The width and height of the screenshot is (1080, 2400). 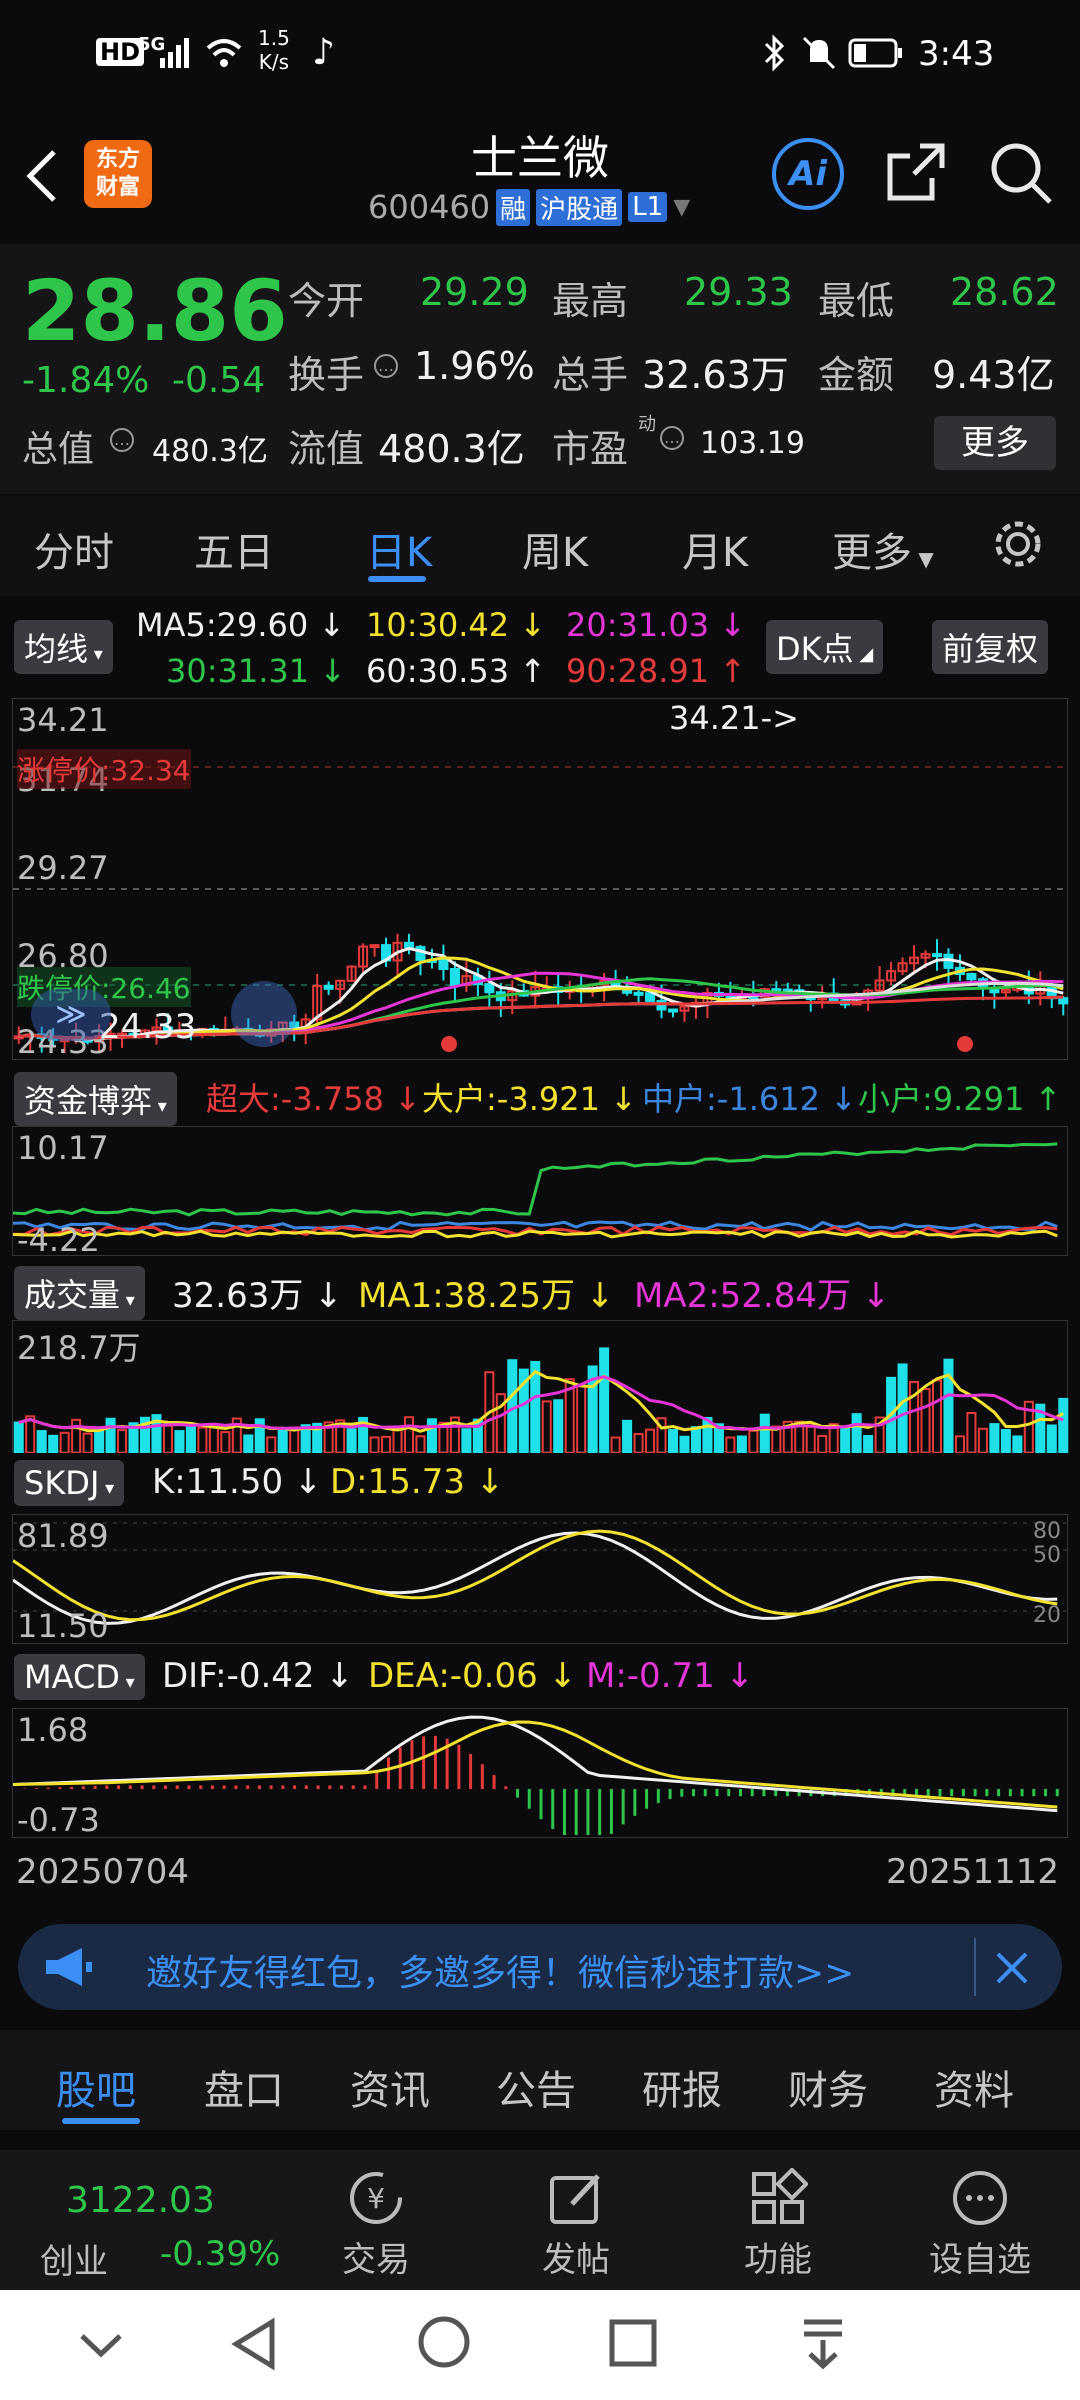 I want to click on megaphone-icon, so click(x=69, y=1967).